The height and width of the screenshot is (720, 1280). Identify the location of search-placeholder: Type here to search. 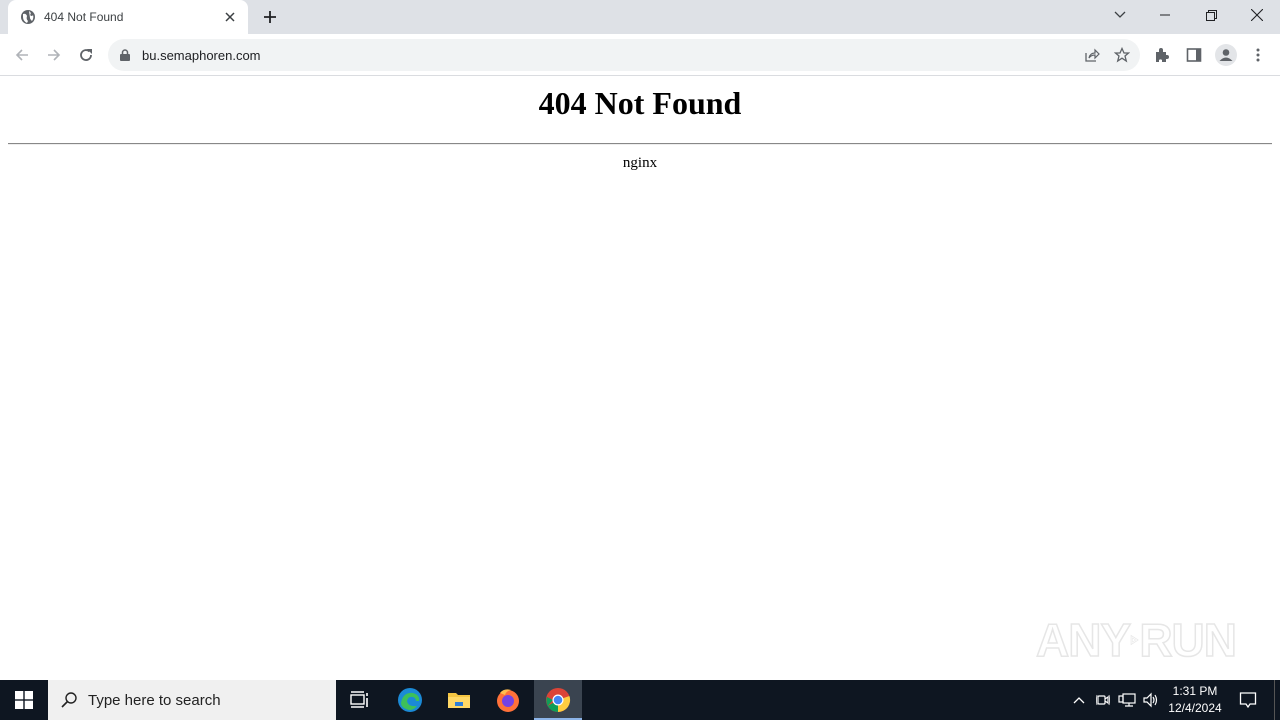
(154, 700).